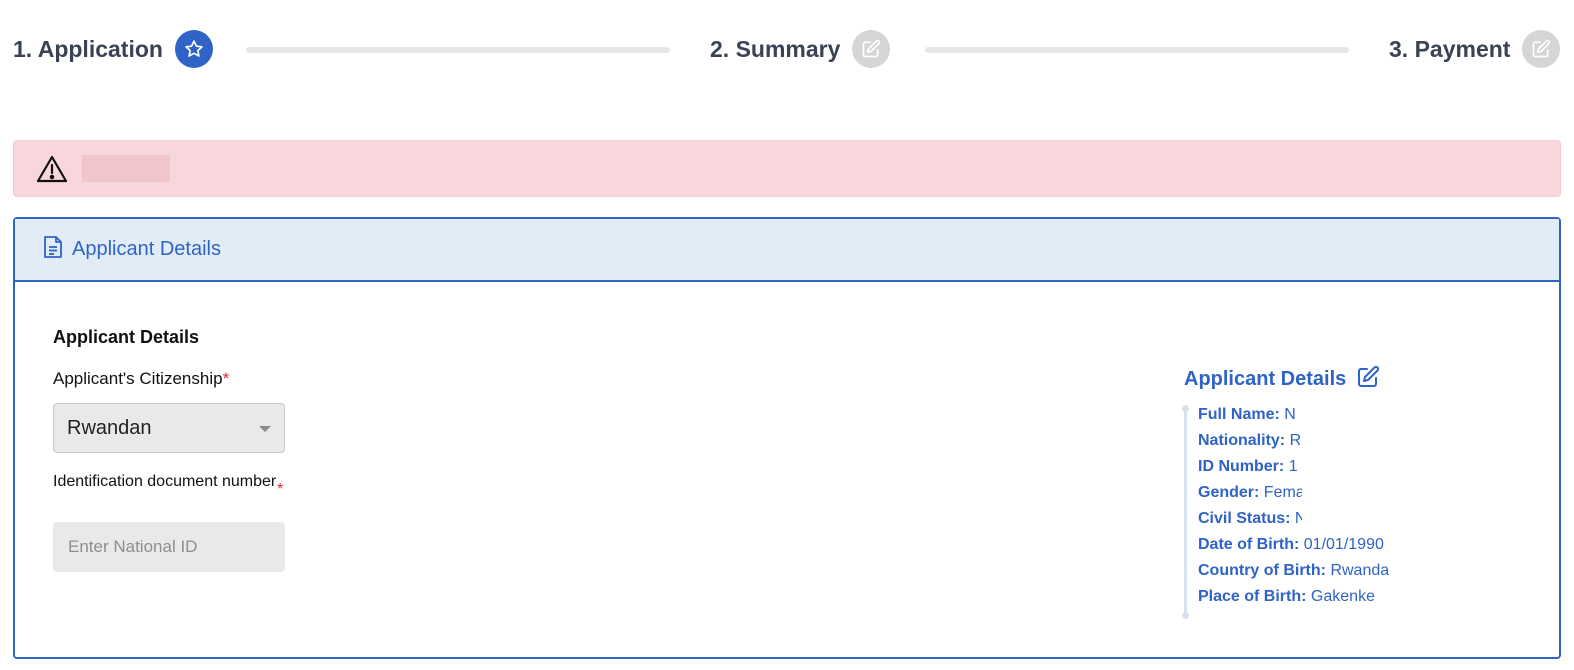 The image size is (1574, 670). I want to click on summary-key: Full Name:, so click(1239, 414).